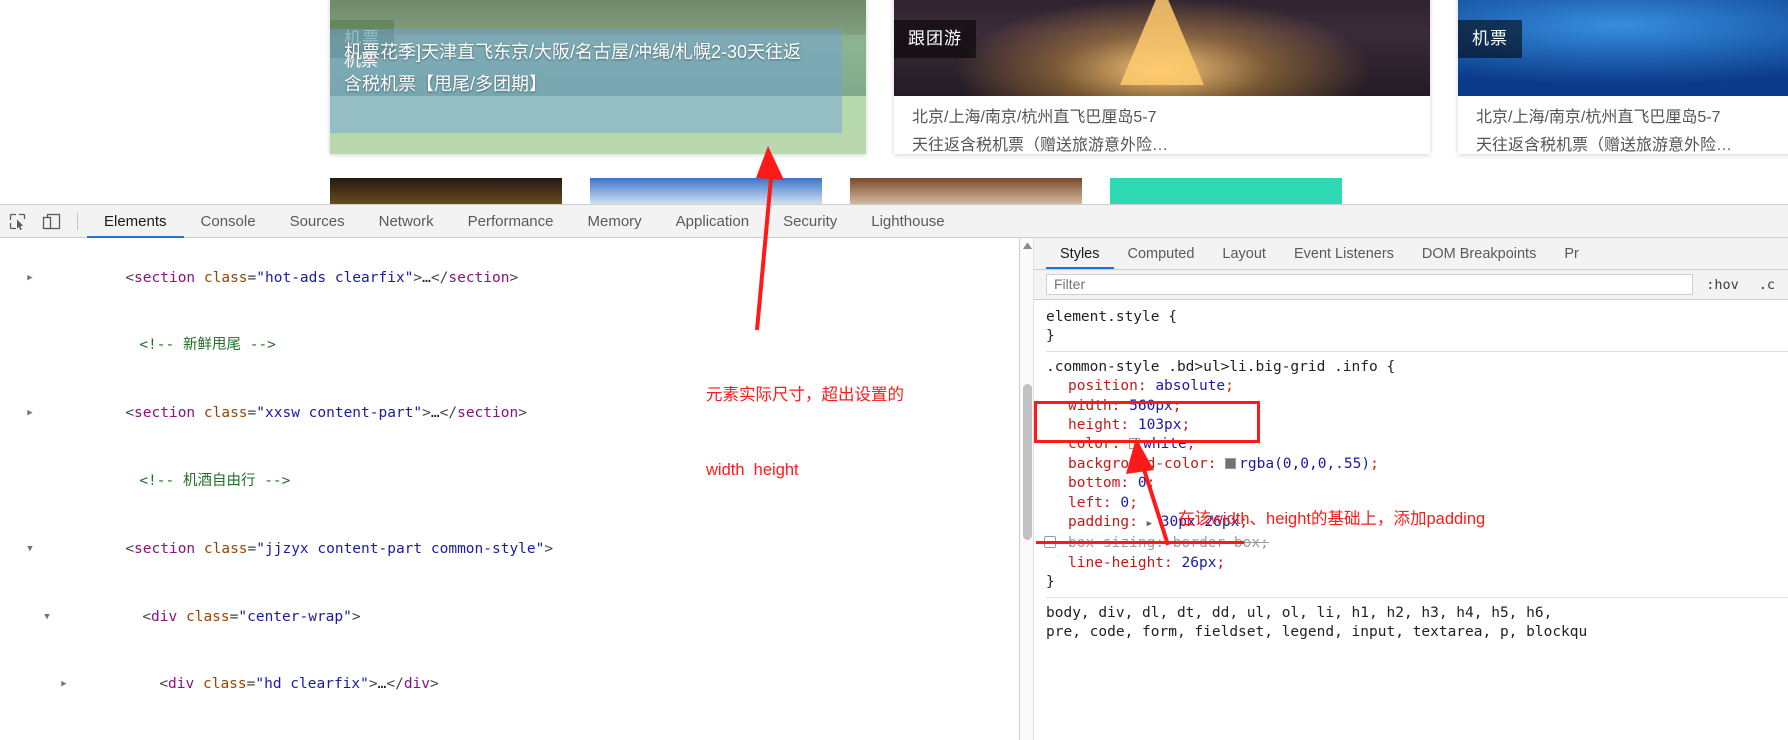 The height and width of the screenshot is (740, 1788). Describe the element at coordinates (1479, 253) in the screenshot. I see `tab-dom-breakpoints: DOM Breakpoints` at that location.